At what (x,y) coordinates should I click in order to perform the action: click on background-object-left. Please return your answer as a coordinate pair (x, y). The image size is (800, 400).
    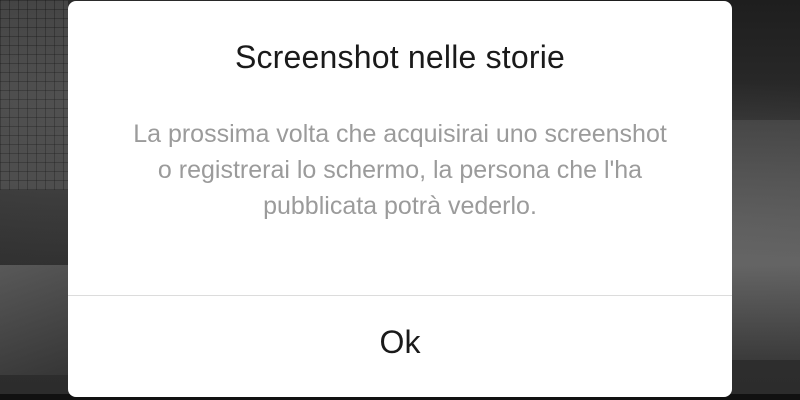
    Looking at the image, I should click on (34, 320).